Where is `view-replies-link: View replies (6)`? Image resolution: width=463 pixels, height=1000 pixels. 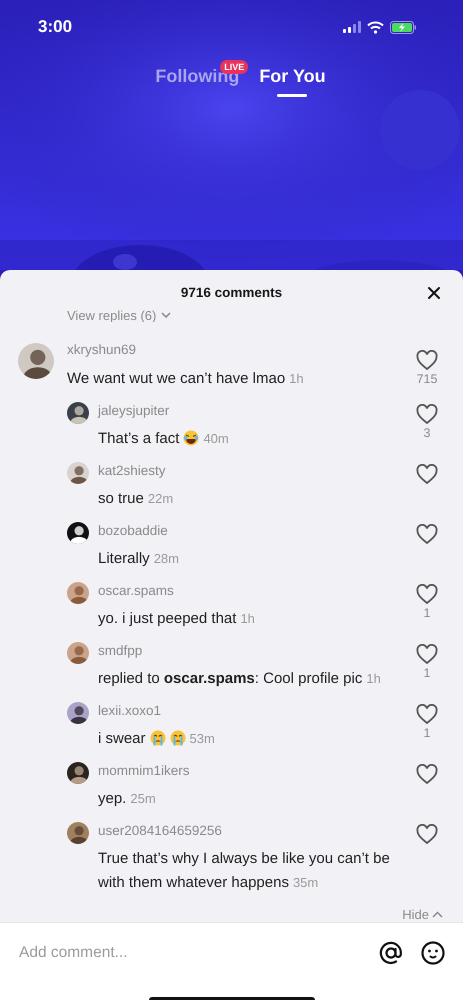
view-replies-link: View replies (6) is located at coordinates (119, 315).